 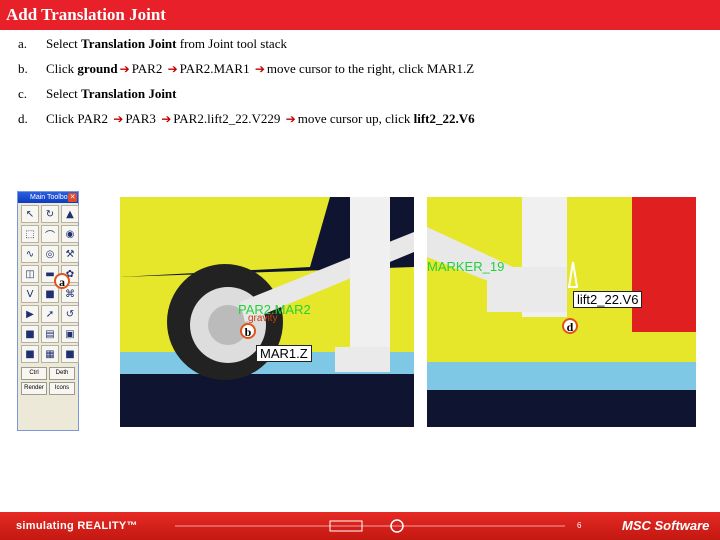 What do you see at coordinates (70, 314) in the screenshot?
I see `ref-c-icon: ↺` at bounding box center [70, 314].